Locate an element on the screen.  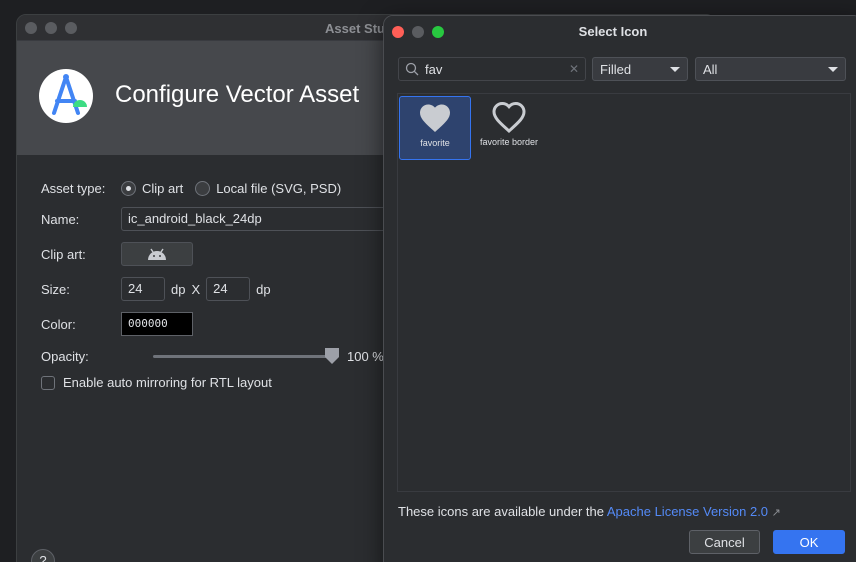
search-box: fav ✕ is located at coordinates (492, 69).